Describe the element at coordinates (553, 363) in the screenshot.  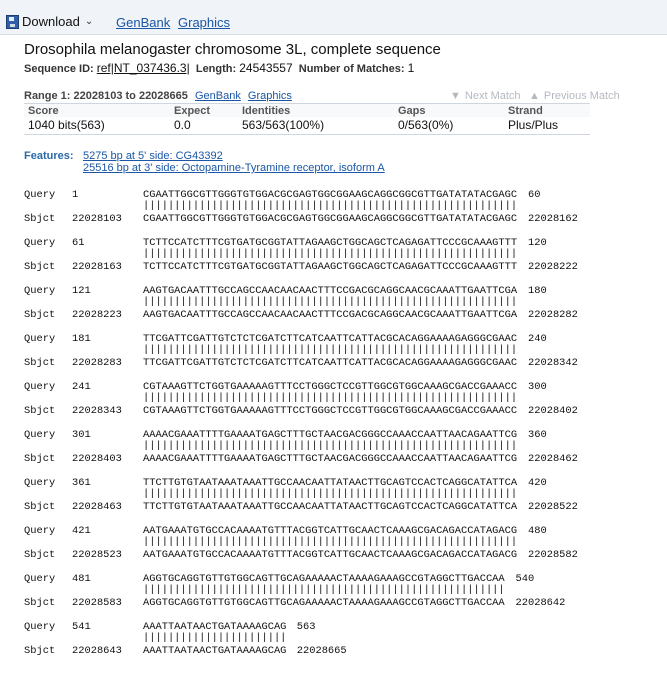
I see `subject-end: 22028342` at that location.